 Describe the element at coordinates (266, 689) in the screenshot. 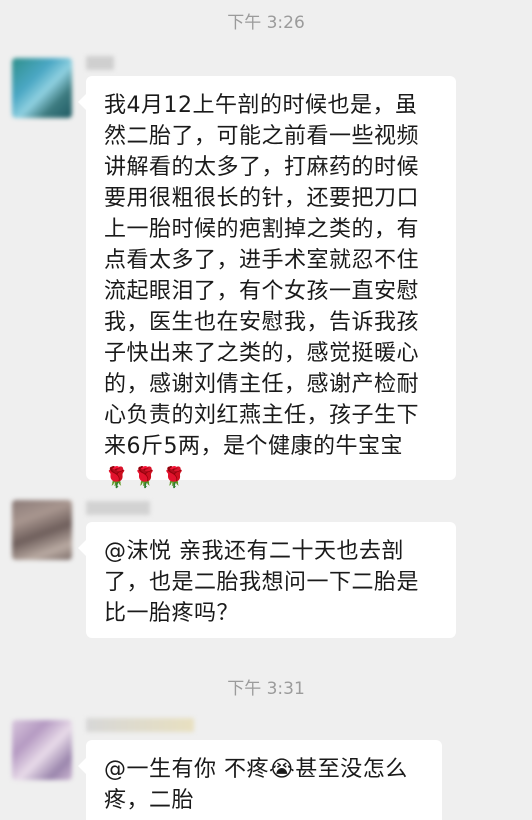

I see `timestamp: 下午 3:31` at that location.